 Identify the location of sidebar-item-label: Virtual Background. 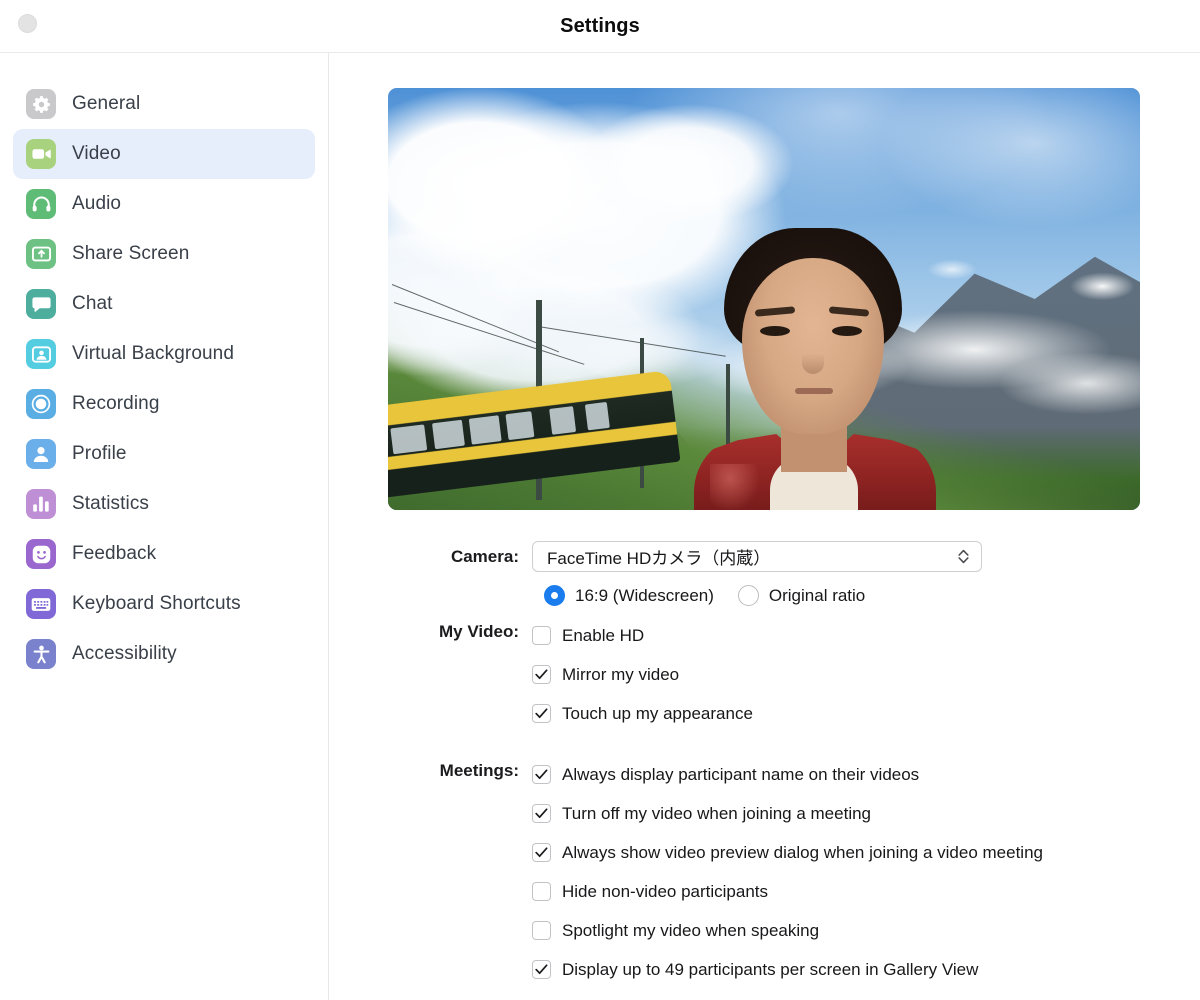
(153, 353).